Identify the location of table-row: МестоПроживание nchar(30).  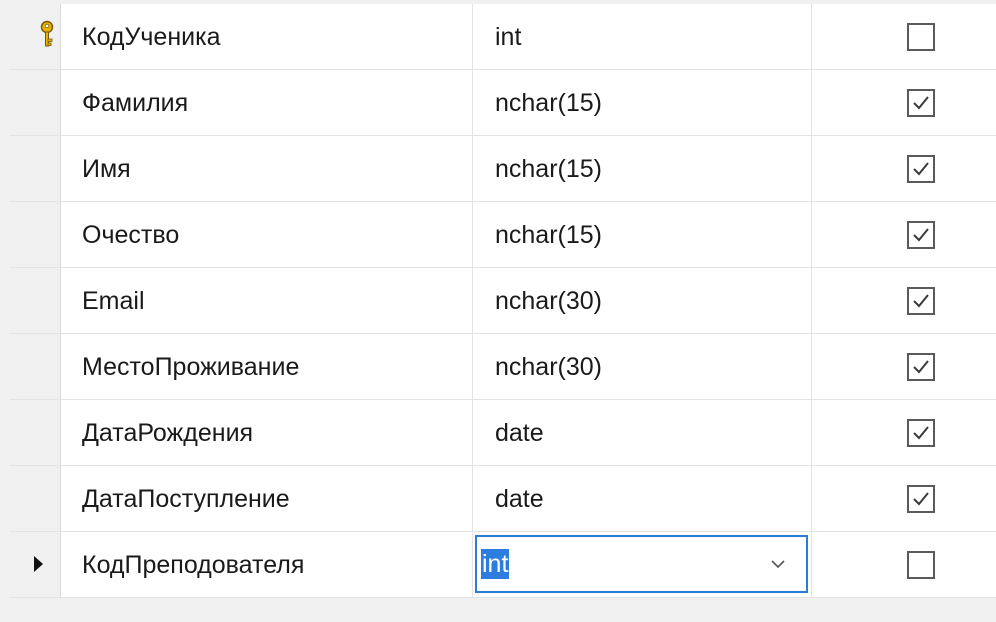
(498, 367).